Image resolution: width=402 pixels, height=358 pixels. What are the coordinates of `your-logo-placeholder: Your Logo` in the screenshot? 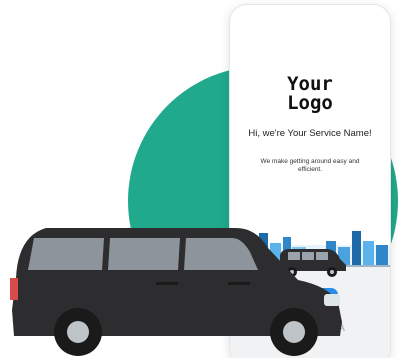 It's located at (310, 93).